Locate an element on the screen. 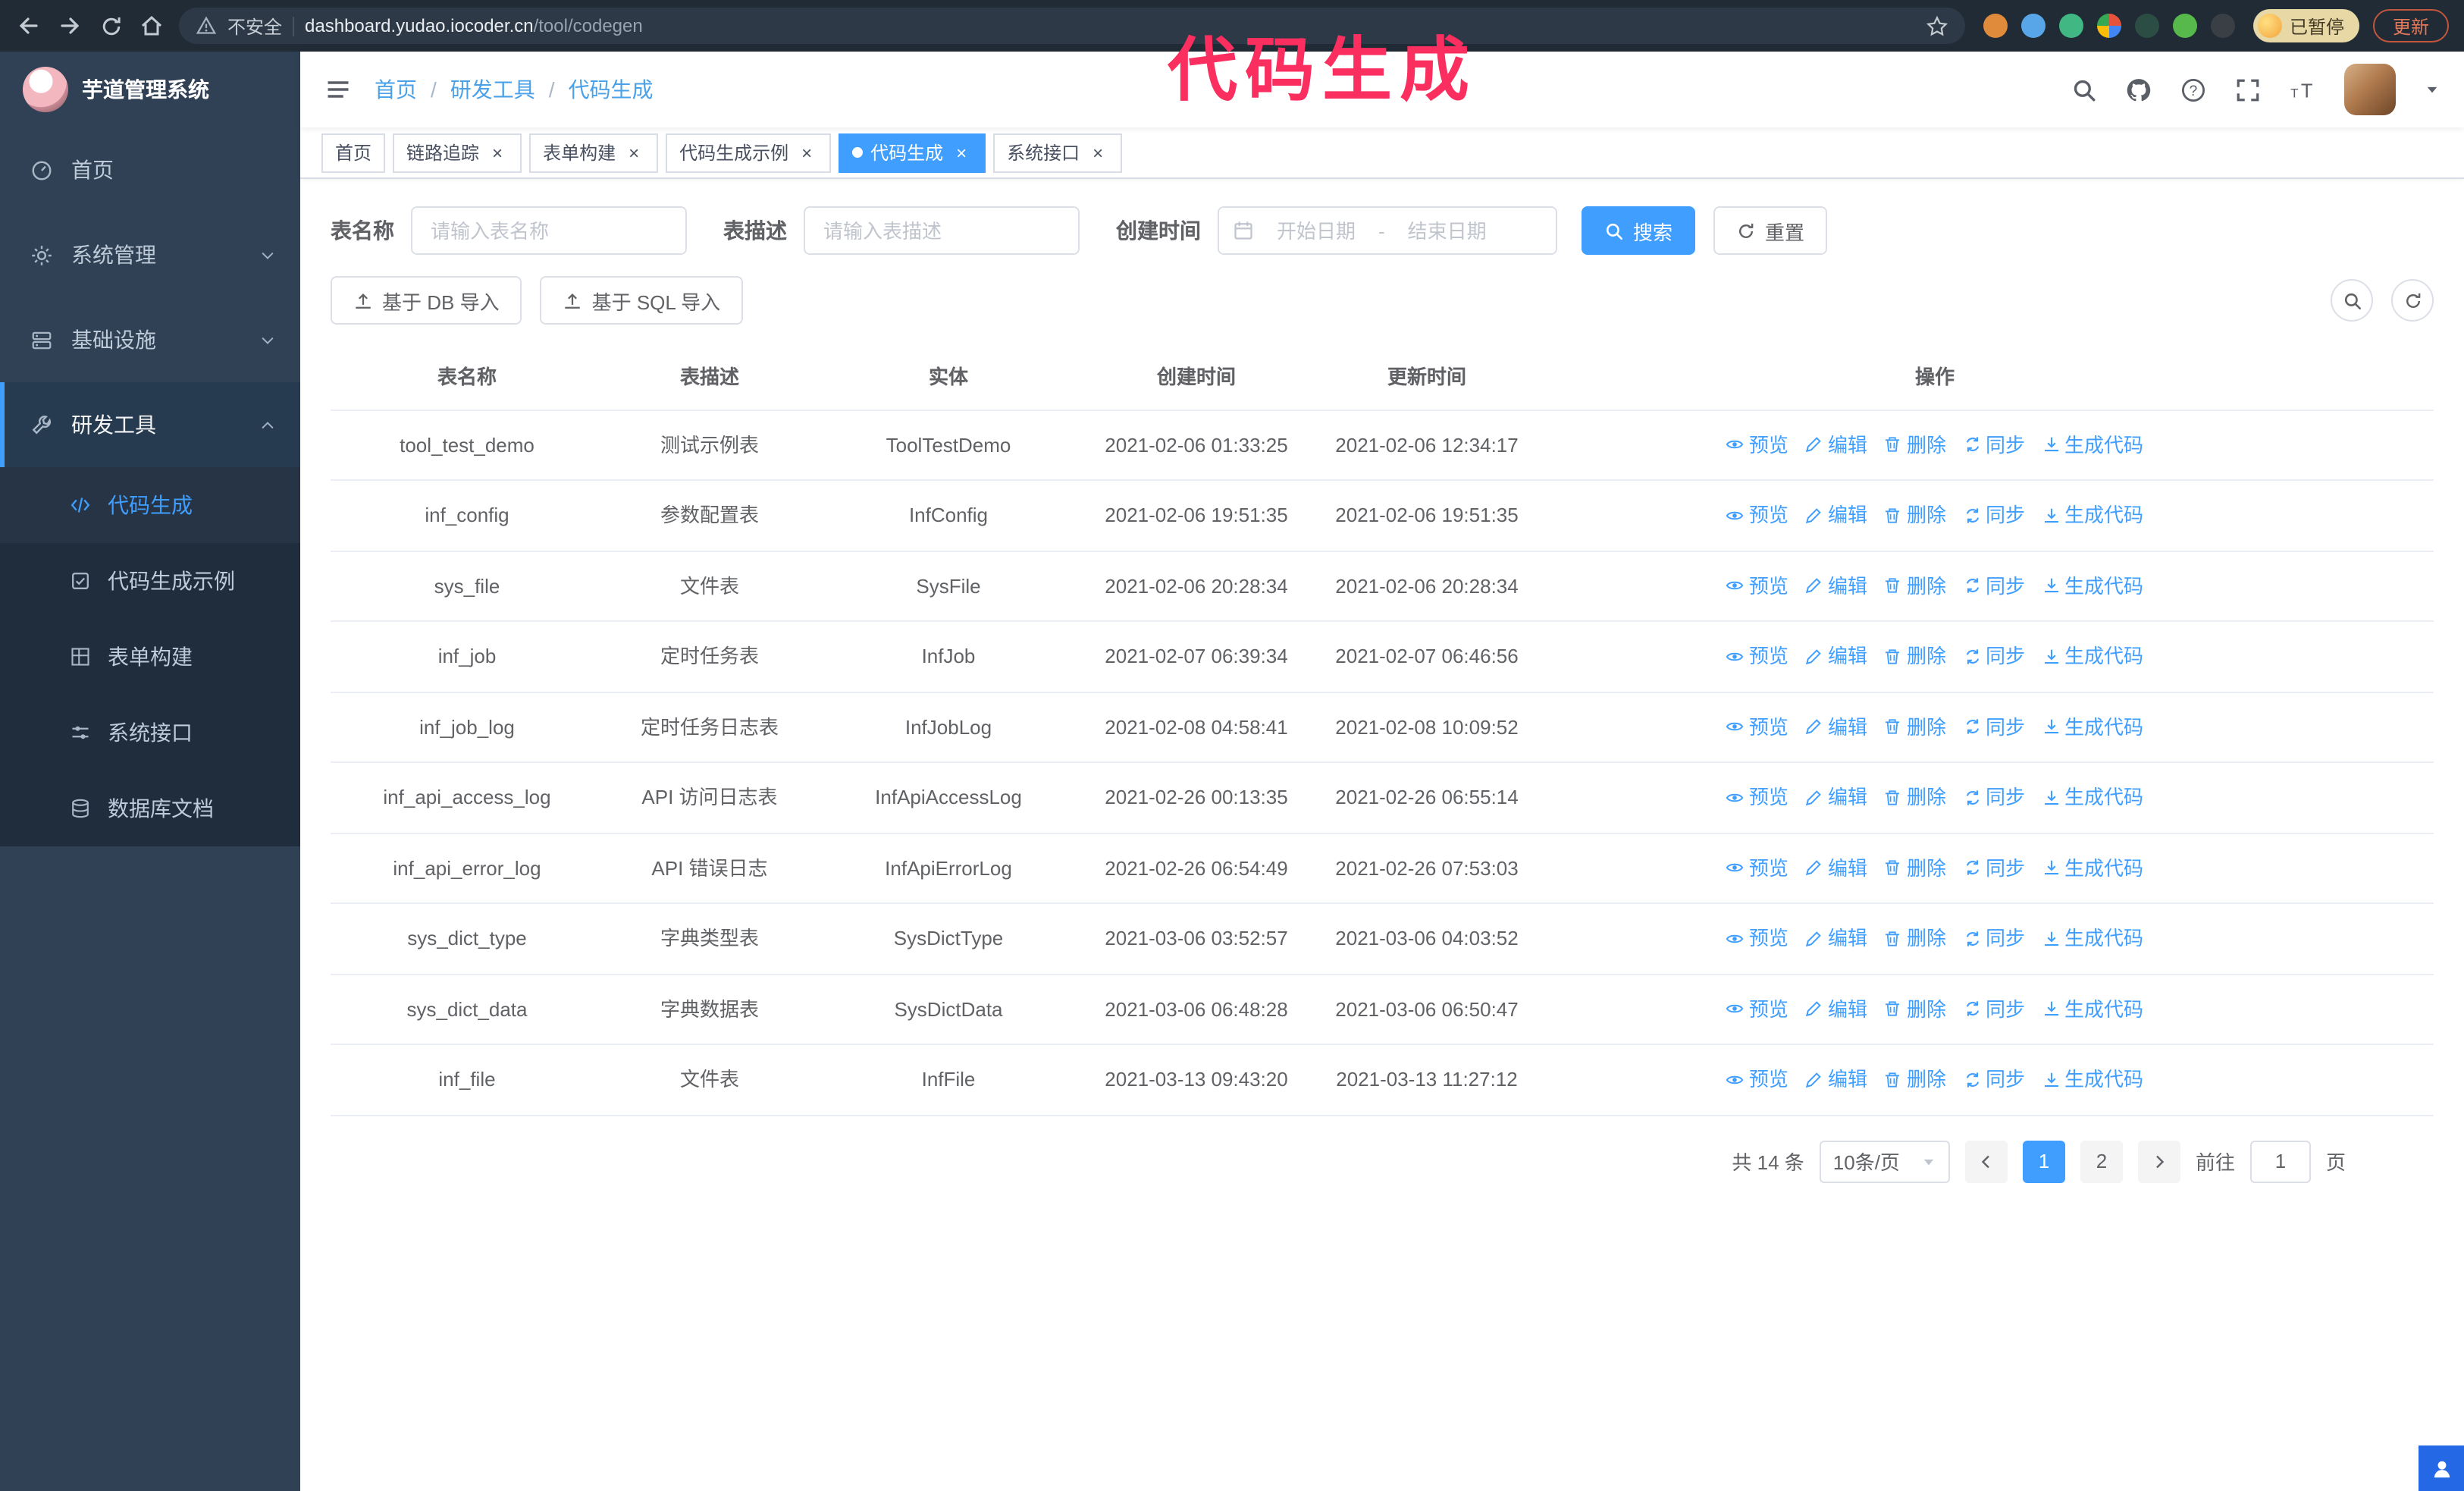 The image size is (2464, 1491). reset-button: 重置 is located at coordinates (1771, 230).